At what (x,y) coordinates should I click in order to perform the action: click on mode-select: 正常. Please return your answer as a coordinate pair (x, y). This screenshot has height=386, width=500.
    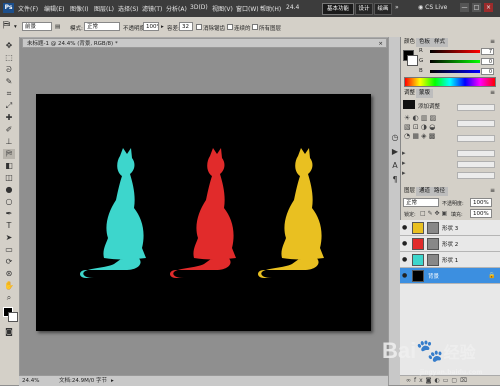
    Looking at the image, I should click on (102, 26).